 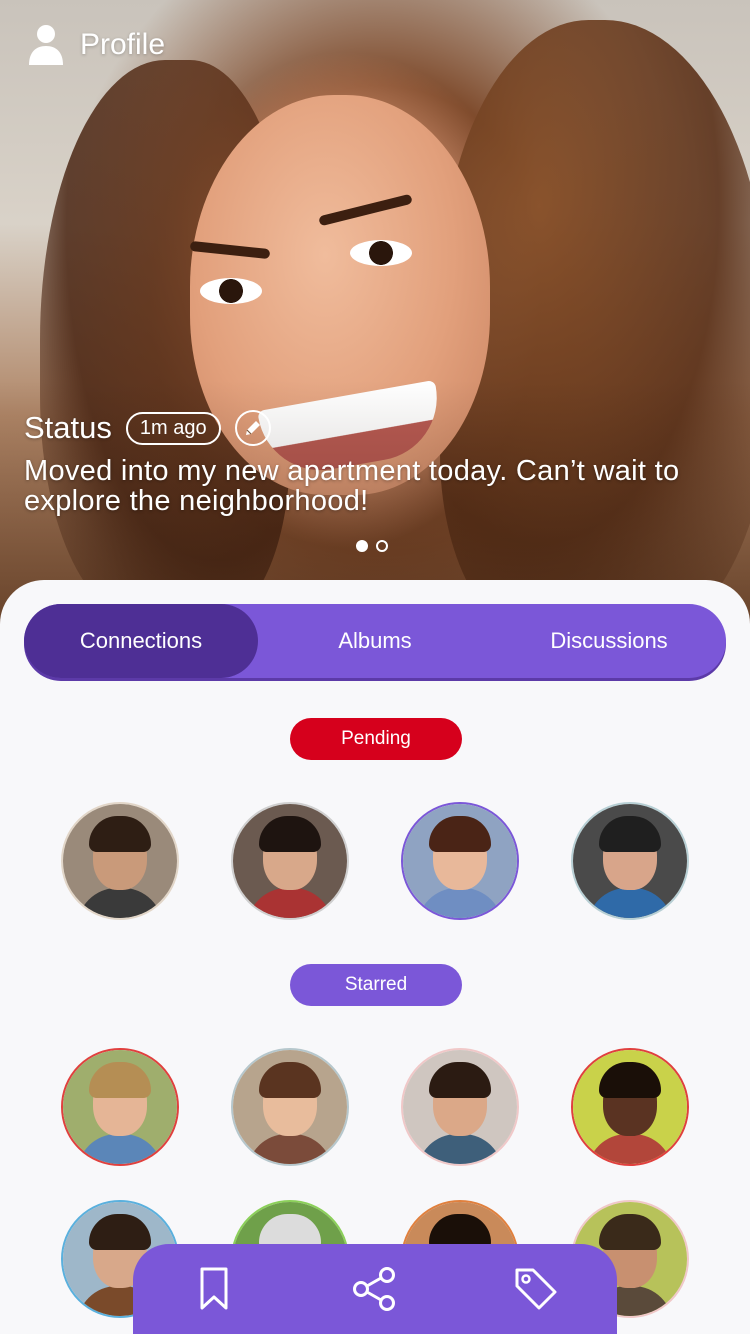 I want to click on tag-button, so click(x=536, y=1289).